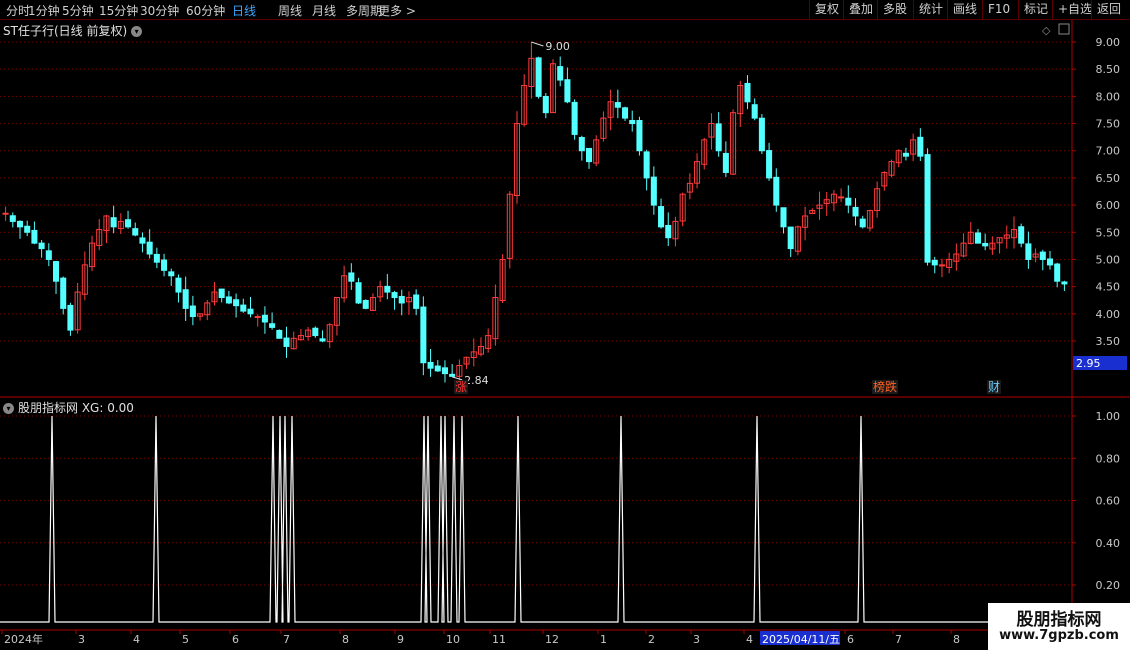  What do you see at coordinates (1108, 259) in the screenshot?
I see `price-tick-label: 5.00` at bounding box center [1108, 259].